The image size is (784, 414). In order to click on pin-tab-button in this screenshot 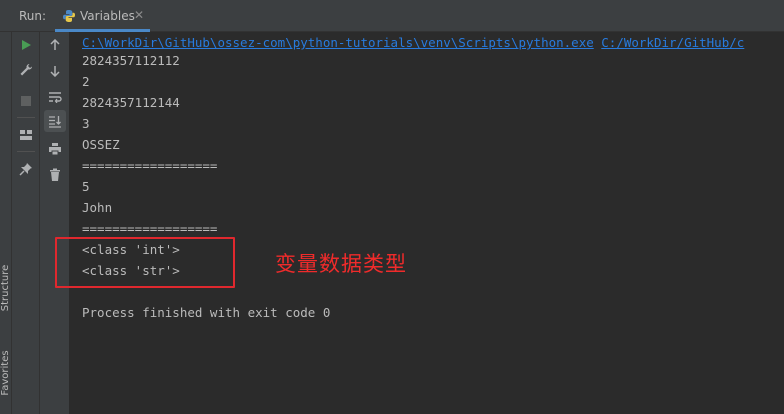, I will do `click(26, 169)`.